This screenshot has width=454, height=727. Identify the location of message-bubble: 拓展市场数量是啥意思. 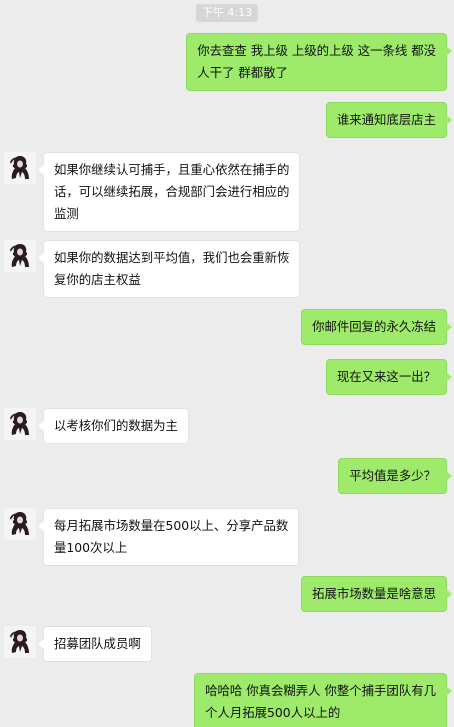
(376, 594).